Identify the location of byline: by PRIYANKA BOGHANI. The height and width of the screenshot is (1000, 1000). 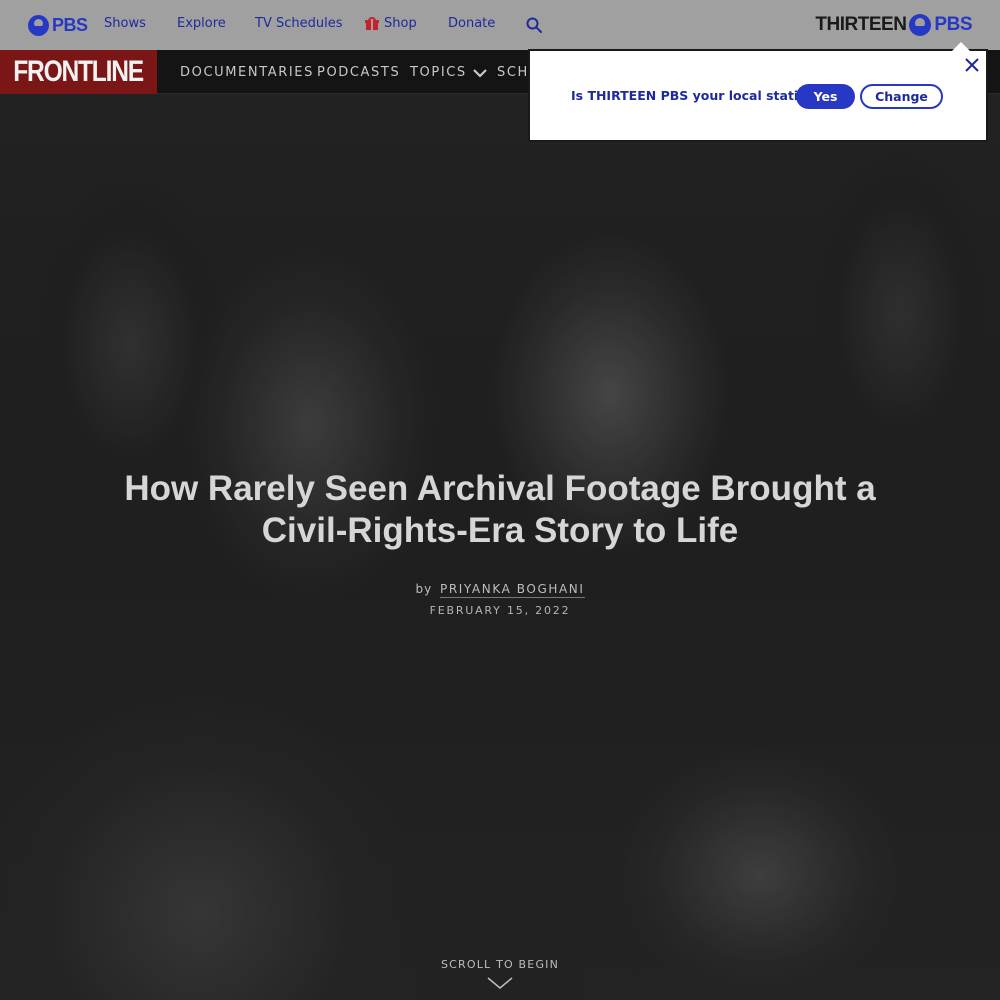
(500, 590).